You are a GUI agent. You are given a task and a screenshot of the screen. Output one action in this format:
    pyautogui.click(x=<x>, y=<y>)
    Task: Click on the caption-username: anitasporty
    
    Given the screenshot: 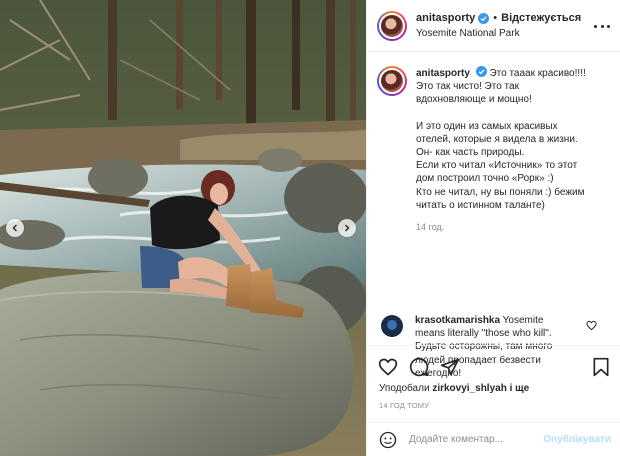 What is the action you would take?
    pyautogui.click(x=443, y=73)
    